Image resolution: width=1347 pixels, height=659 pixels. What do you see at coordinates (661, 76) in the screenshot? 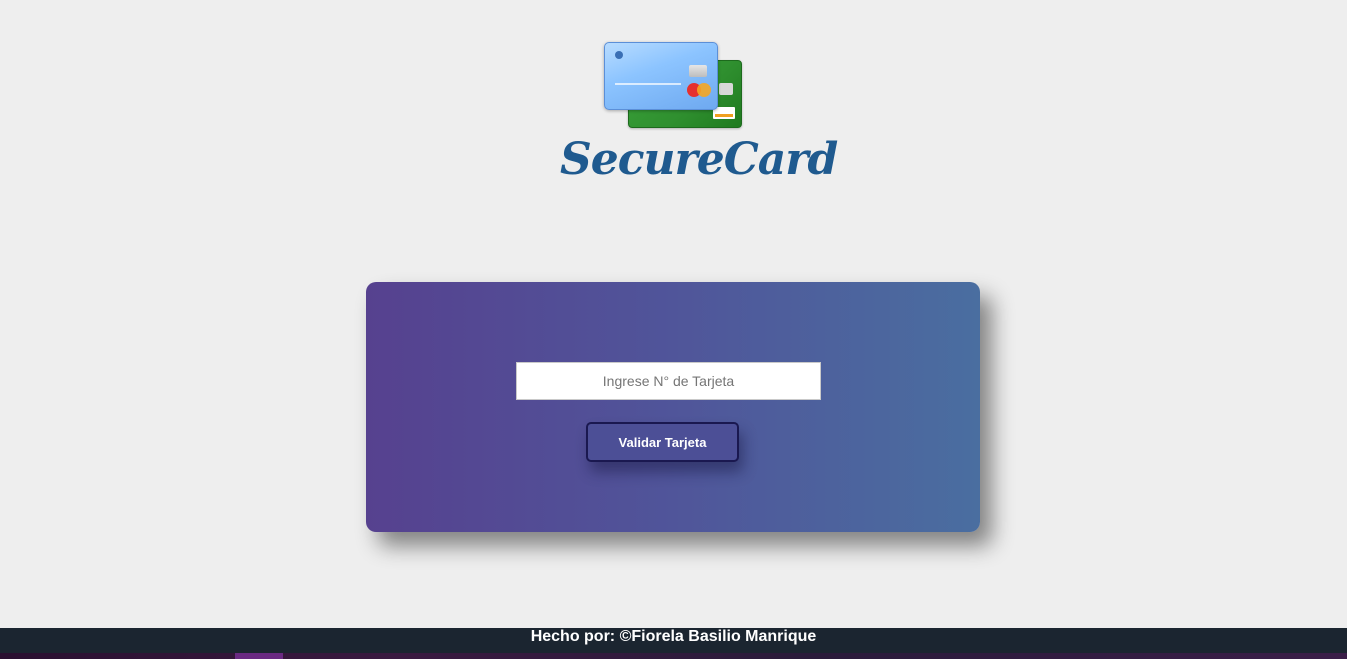
I see `blue-card-graphic` at bounding box center [661, 76].